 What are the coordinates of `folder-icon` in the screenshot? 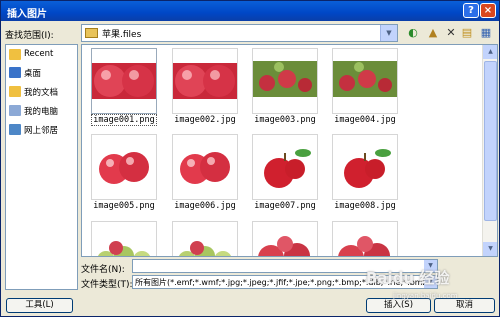 It's located at (91, 33).